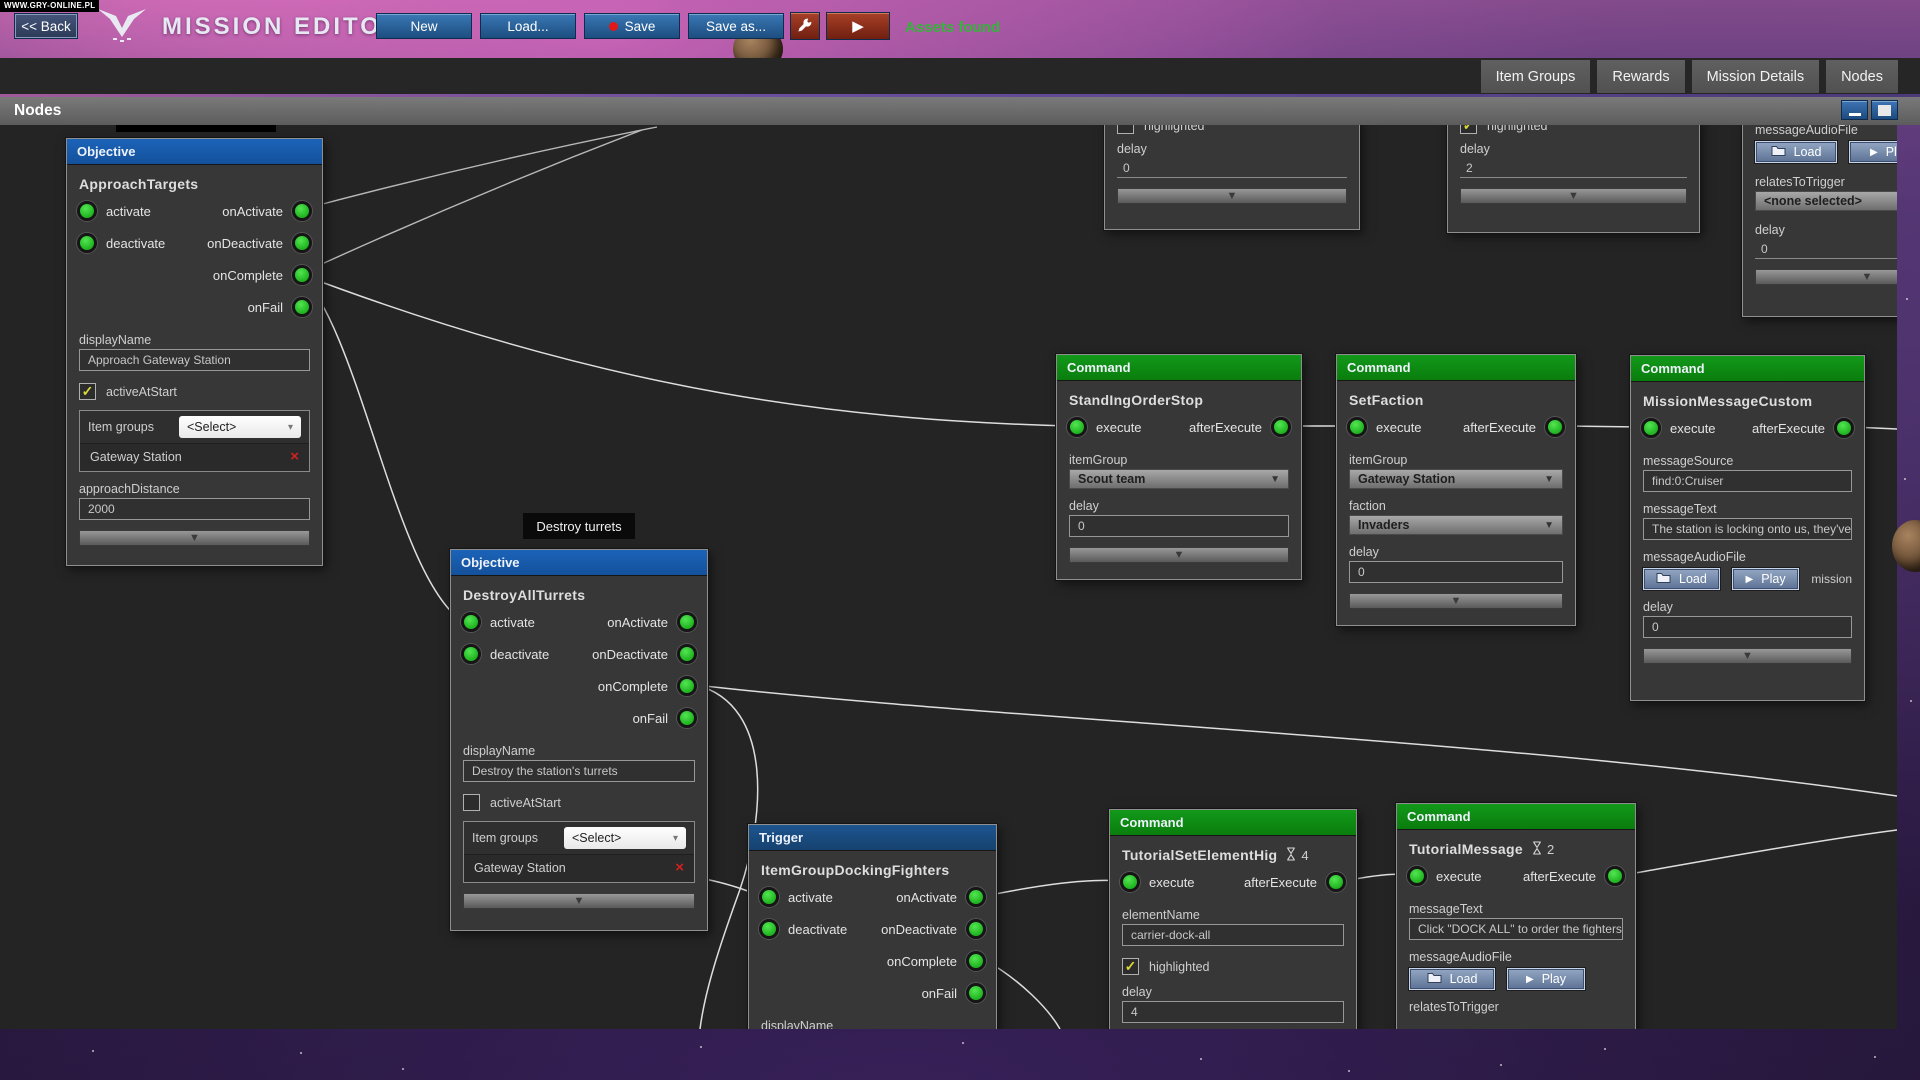 Image resolution: width=1920 pixels, height=1080 pixels. What do you see at coordinates (1826, 201) in the screenshot?
I see `relates-to-trigger-dropdown: <none selected>` at bounding box center [1826, 201].